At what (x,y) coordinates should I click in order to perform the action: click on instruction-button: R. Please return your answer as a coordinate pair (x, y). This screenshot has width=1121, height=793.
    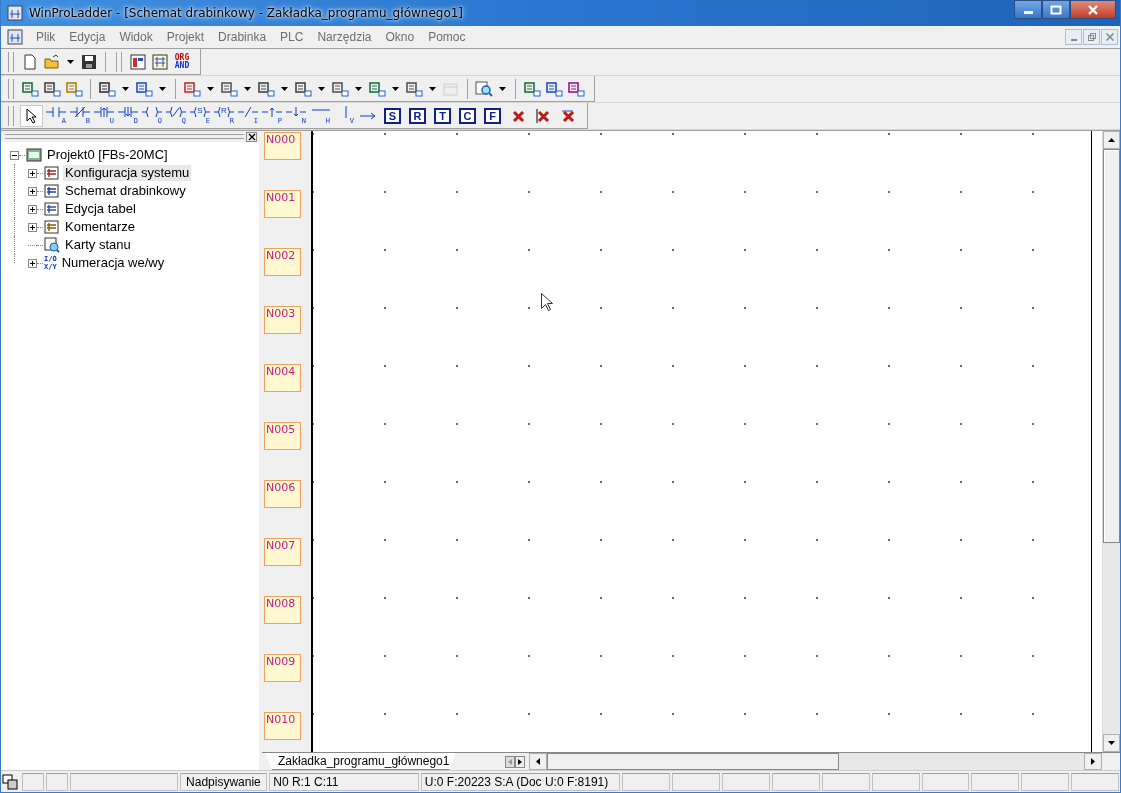
    Looking at the image, I should click on (417, 115).